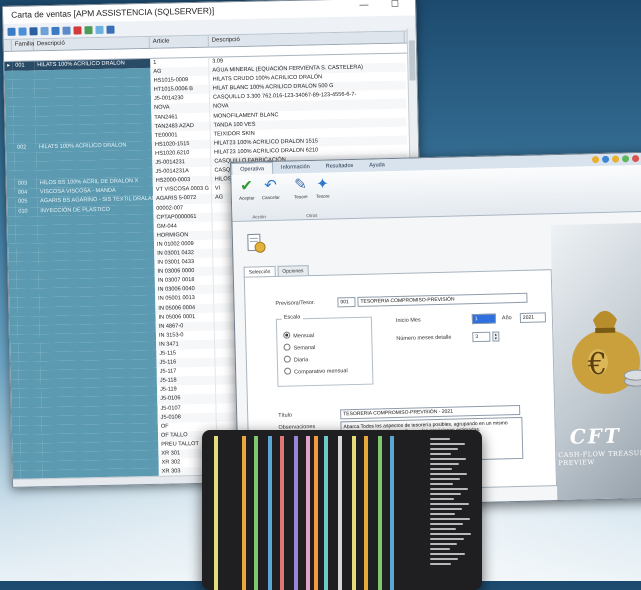  What do you see at coordinates (296, 359) in the screenshot?
I see `radio-diaria: Diaria` at bounding box center [296, 359].